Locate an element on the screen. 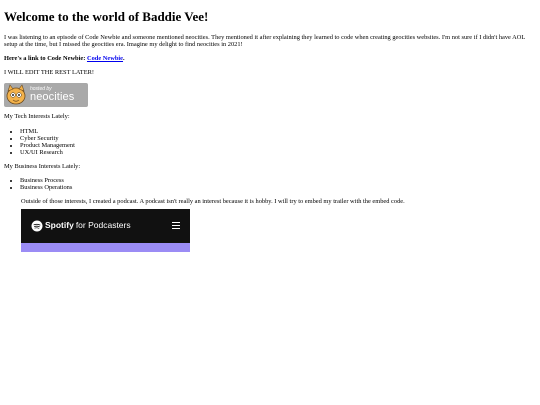 The height and width of the screenshot is (405, 540). list-item: HTML is located at coordinates (278, 131).